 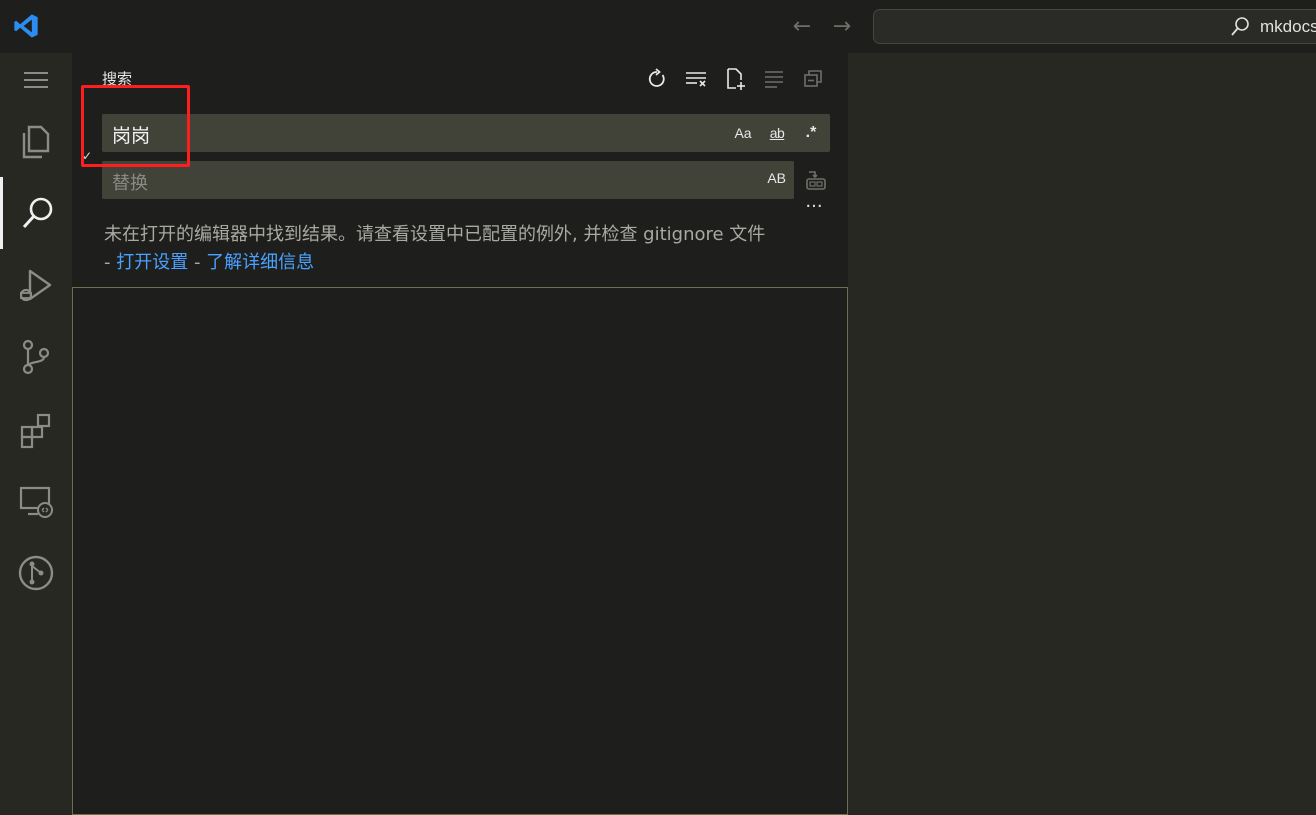 I want to click on replace-all-icon, so click(x=816, y=180).